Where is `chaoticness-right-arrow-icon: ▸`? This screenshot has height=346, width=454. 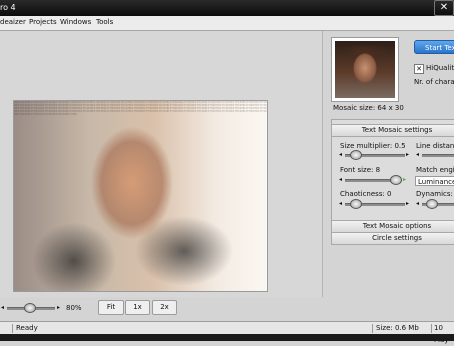 chaoticness-right-arrow-icon: ▸ is located at coordinates (407, 204).